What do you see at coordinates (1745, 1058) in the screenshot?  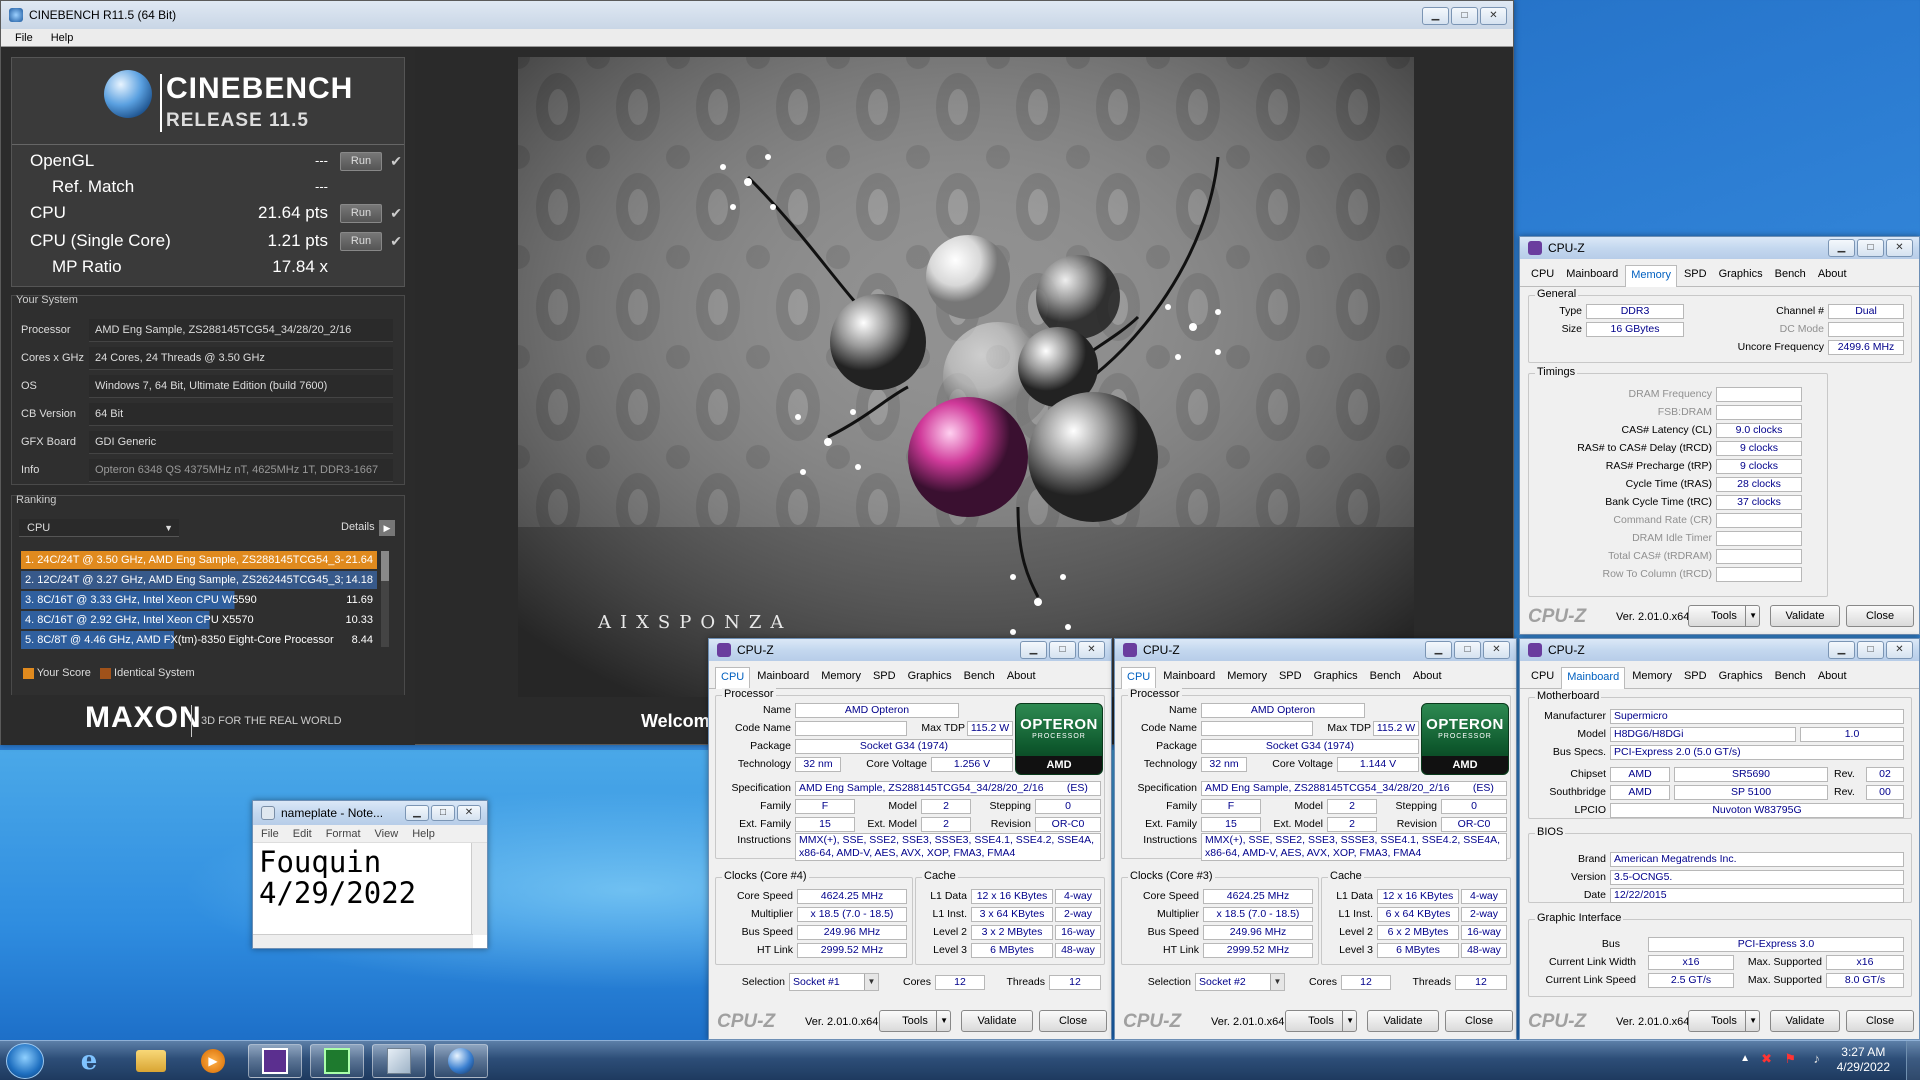 I see `show-hidden-icons-icon: ▲` at bounding box center [1745, 1058].